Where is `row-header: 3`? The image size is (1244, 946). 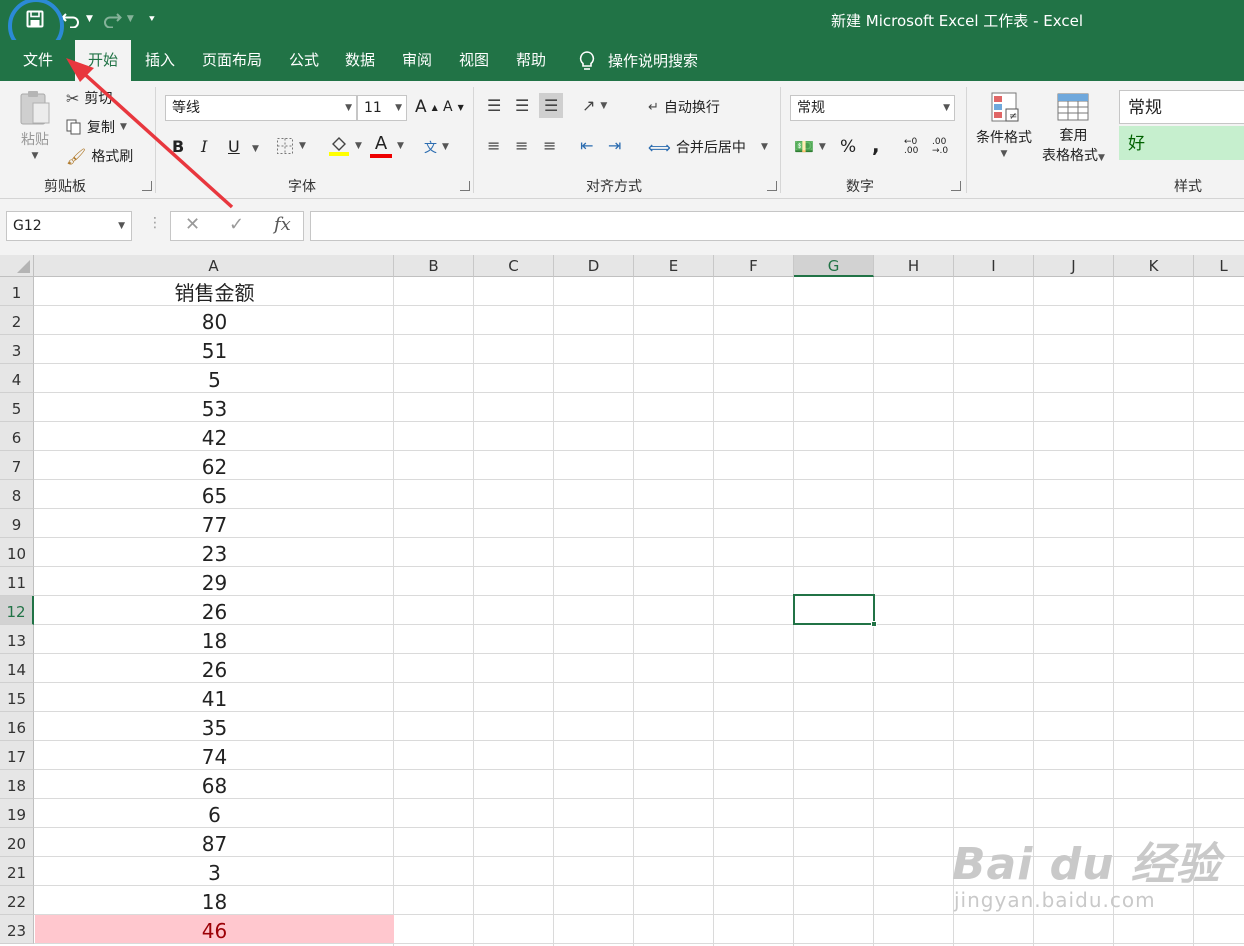
row-header: 3 is located at coordinates (17, 349).